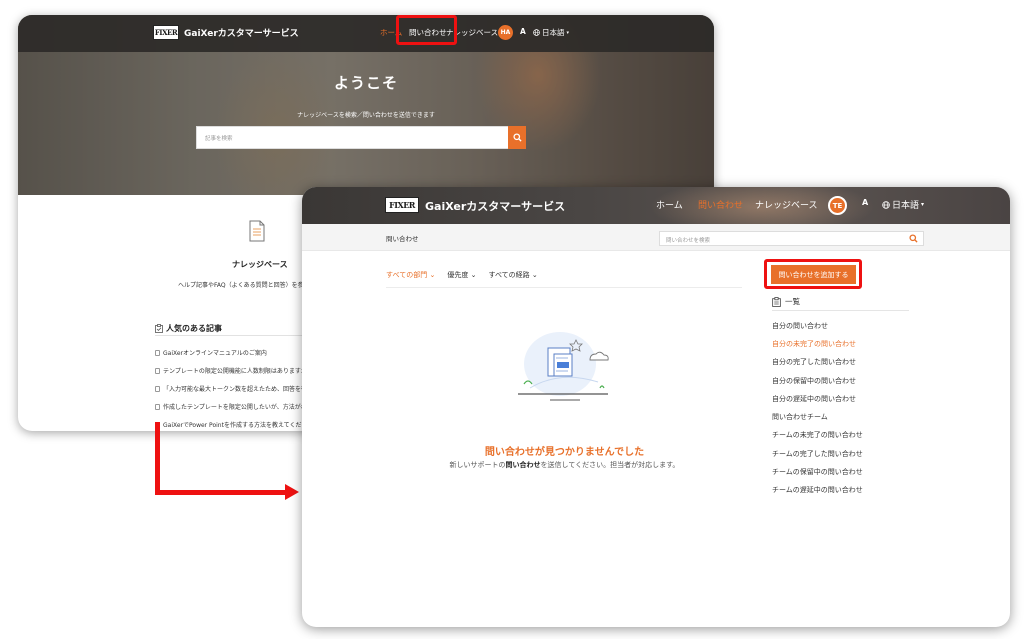 The height and width of the screenshot is (639, 1024). I want to click on user-avatar: TE, so click(837, 205).